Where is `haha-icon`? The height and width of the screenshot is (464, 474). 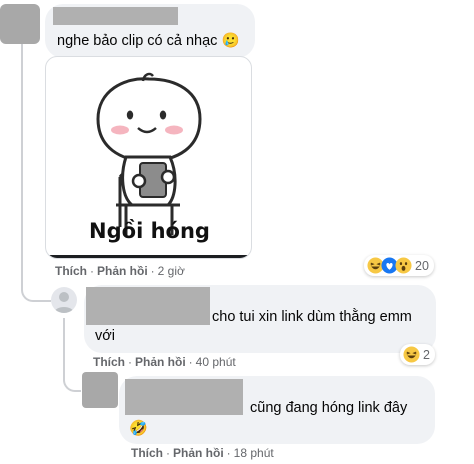 haha-icon is located at coordinates (411, 354).